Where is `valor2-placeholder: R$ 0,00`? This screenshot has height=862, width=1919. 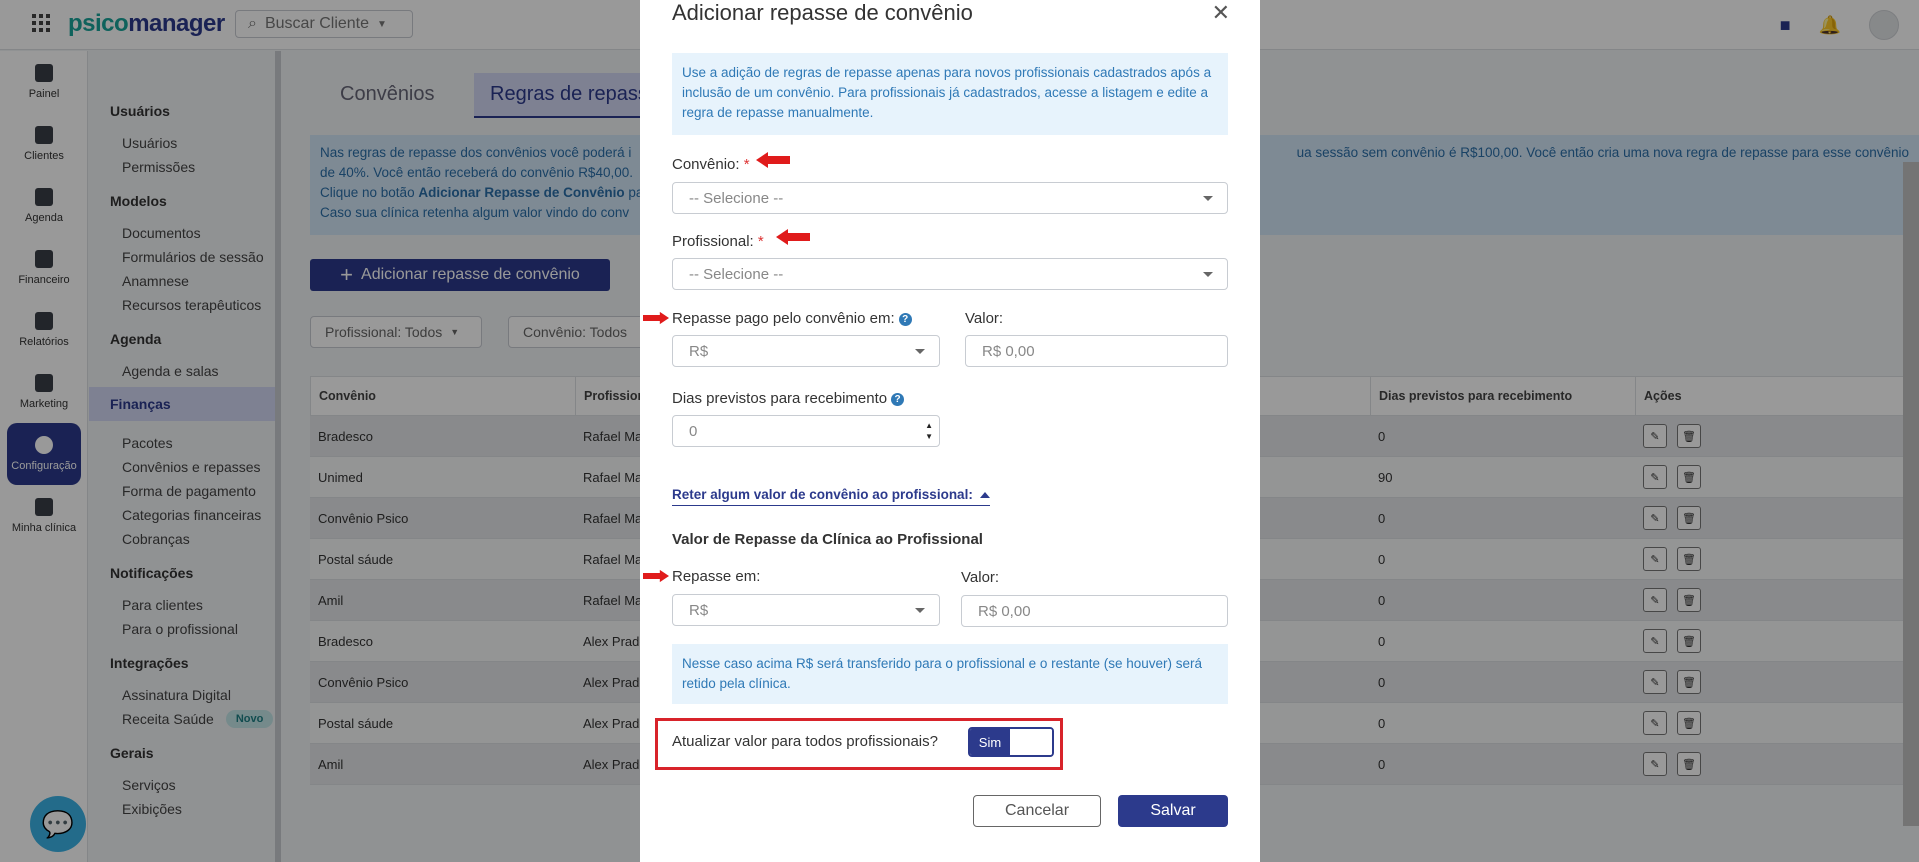 valor2-placeholder: R$ 0,00 is located at coordinates (1004, 611).